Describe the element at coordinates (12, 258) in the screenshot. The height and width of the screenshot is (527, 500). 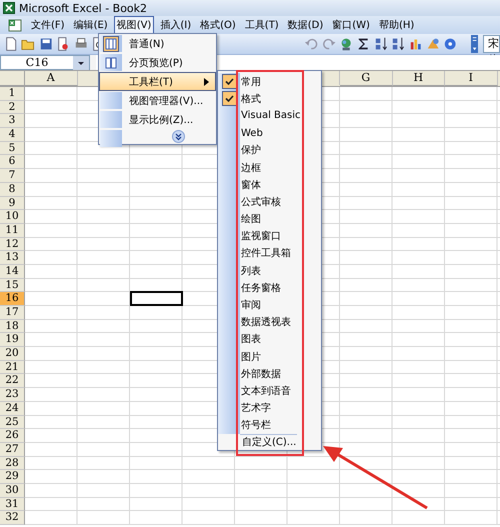
I see `row-header: 13` at that location.